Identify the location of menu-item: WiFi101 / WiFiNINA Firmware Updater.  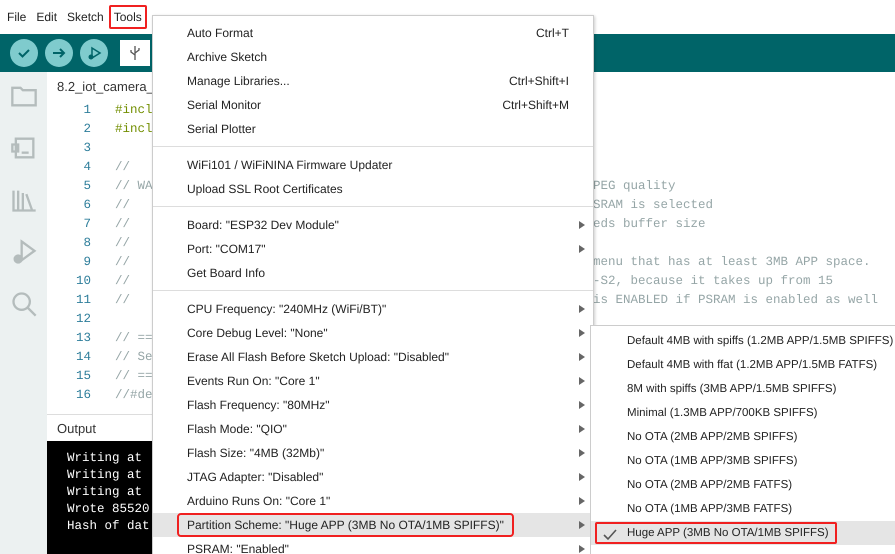
(373, 165).